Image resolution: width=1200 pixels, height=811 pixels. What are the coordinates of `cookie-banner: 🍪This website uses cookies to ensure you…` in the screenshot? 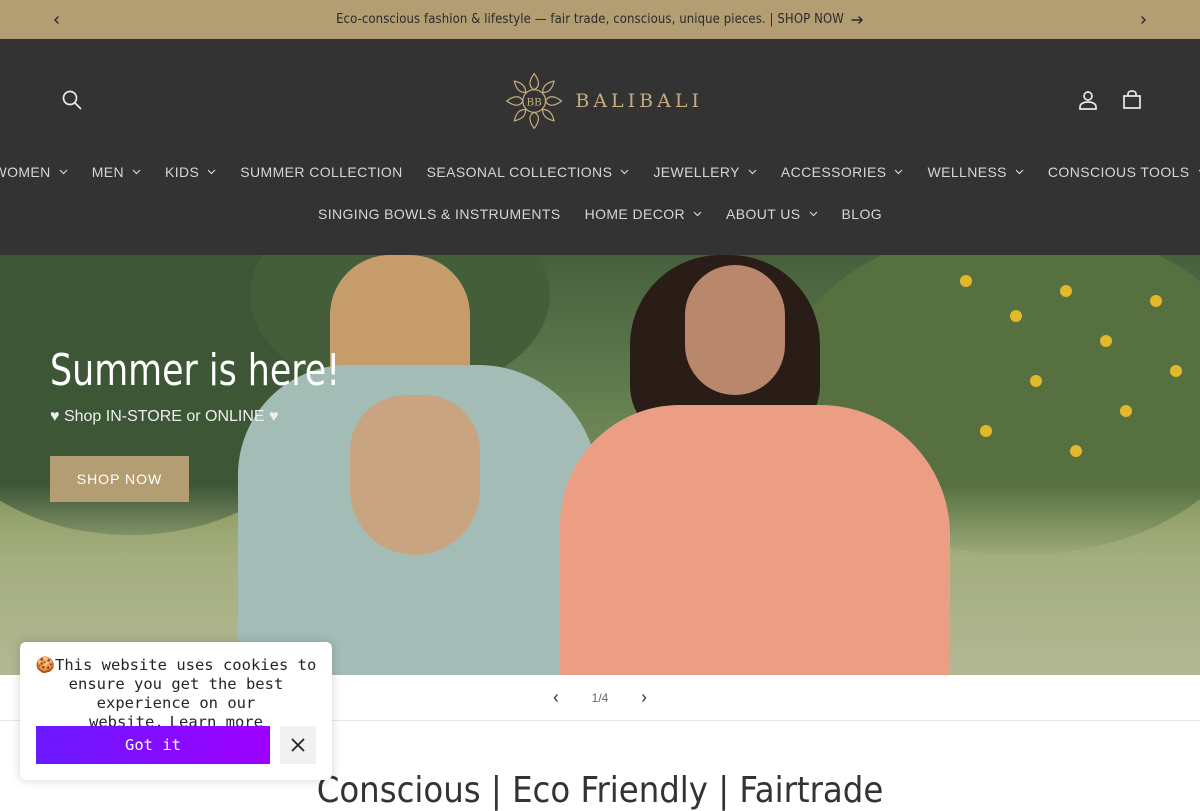 It's located at (176, 711).